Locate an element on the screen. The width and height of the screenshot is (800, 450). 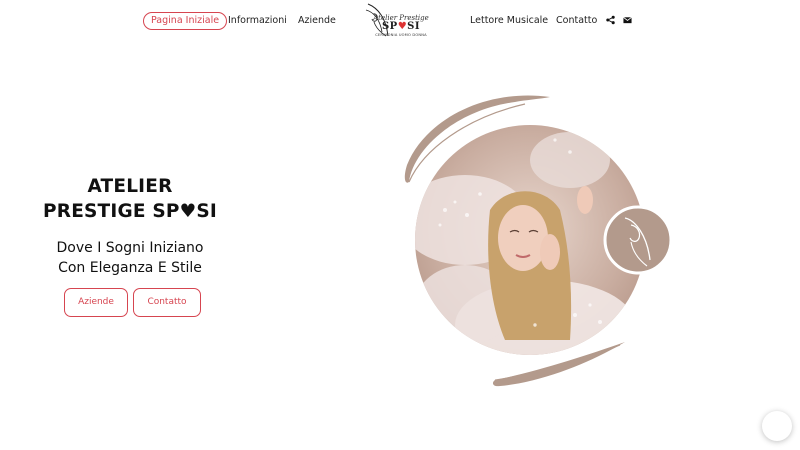
logo-title-start: SP is located at coordinates (389, 26).